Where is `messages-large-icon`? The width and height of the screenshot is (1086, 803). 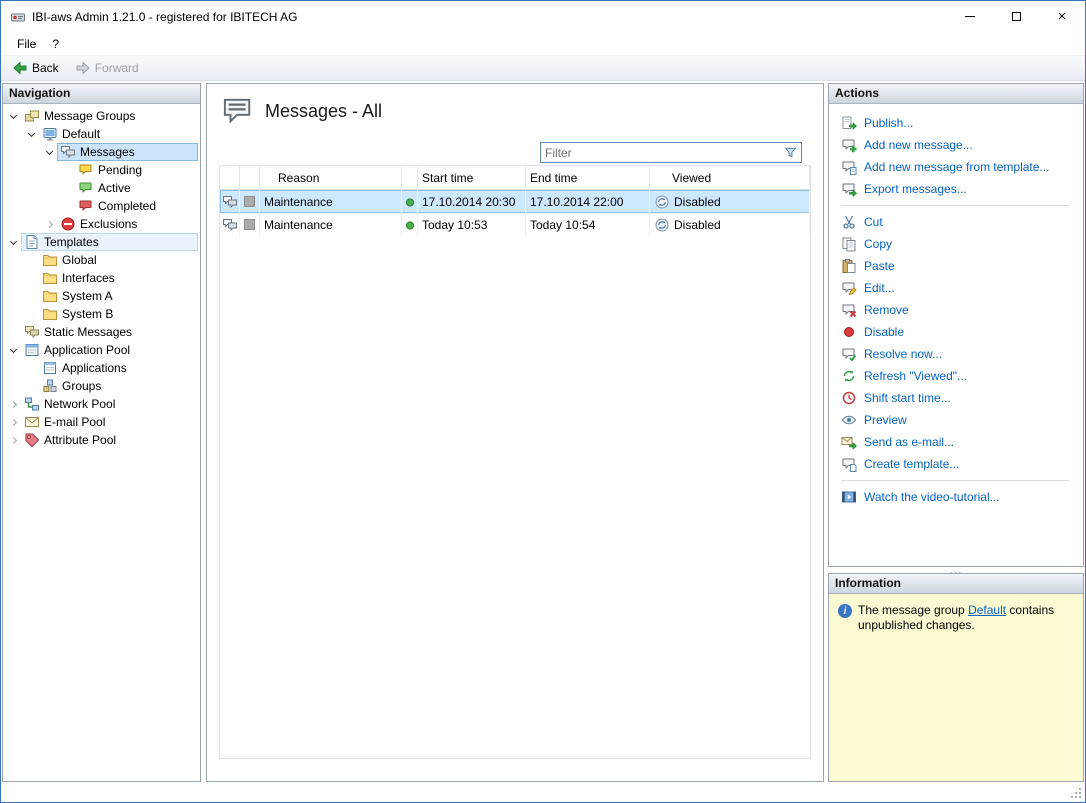
messages-large-icon is located at coordinates (238, 111).